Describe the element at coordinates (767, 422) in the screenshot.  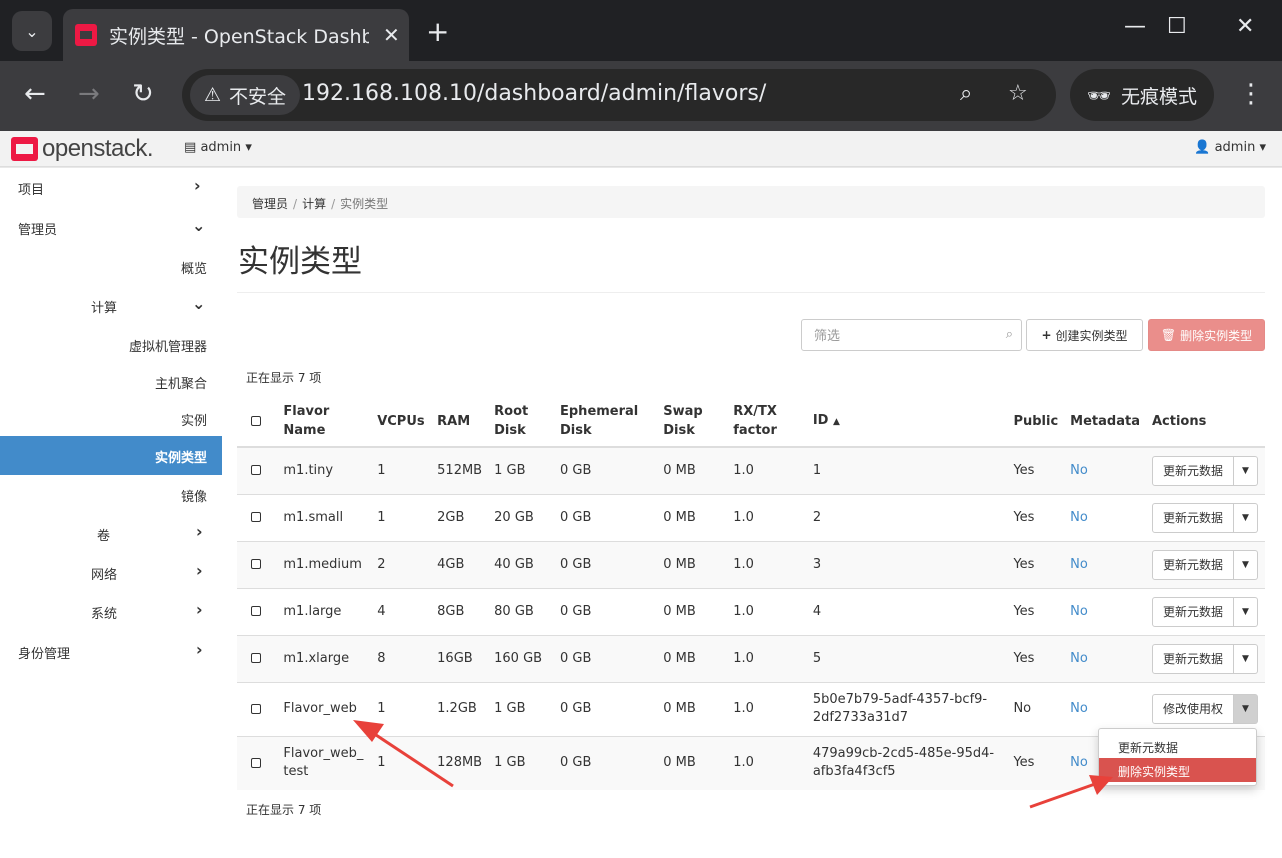
I see `header-rxtx: RX/TX factor` at that location.